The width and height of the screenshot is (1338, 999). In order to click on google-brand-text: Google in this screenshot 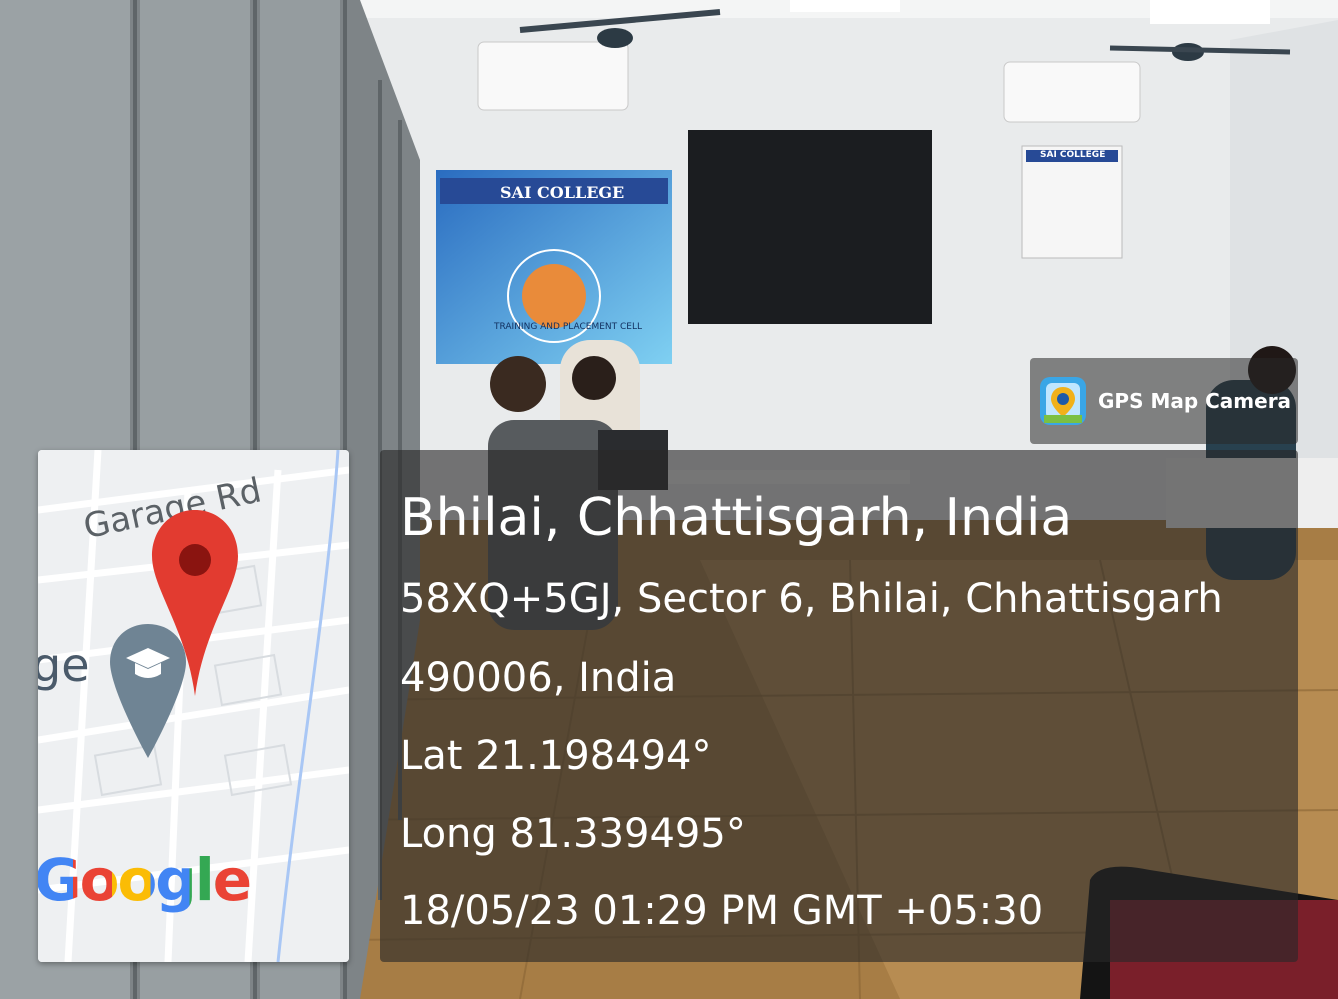, I will do `click(145, 880)`.